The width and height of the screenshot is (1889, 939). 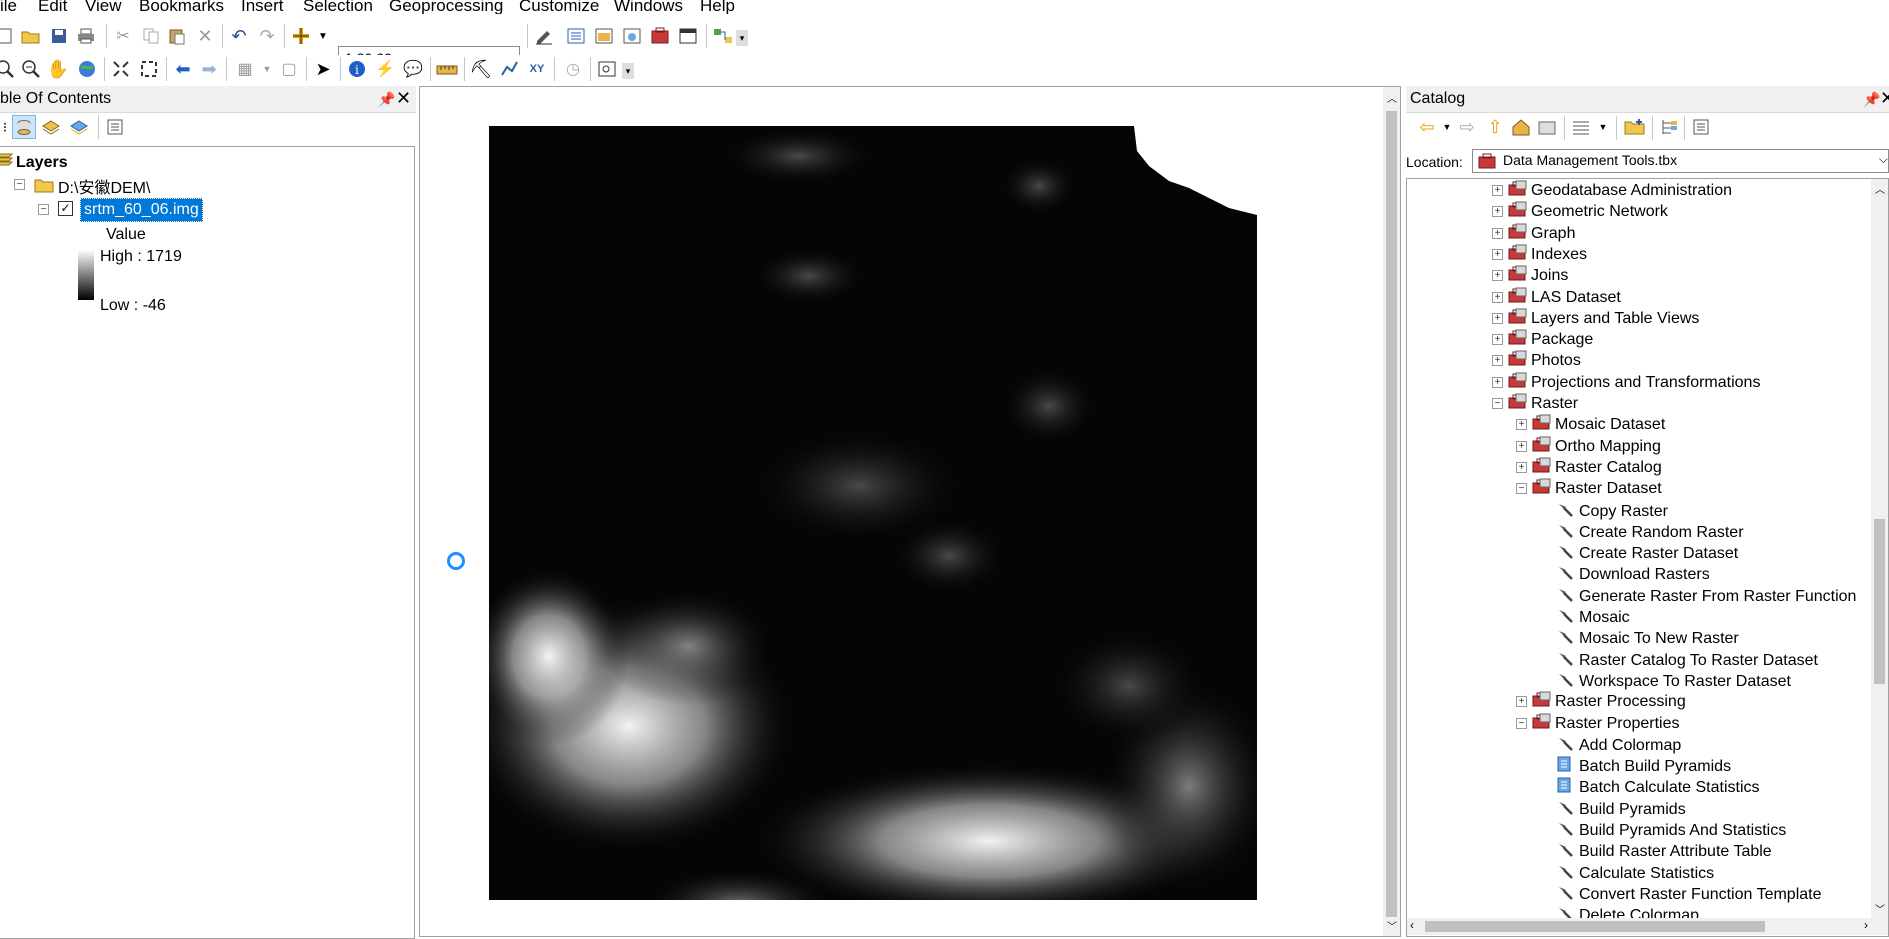 What do you see at coordinates (688, 36) in the screenshot?
I see `python-window-icon` at bounding box center [688, 36].